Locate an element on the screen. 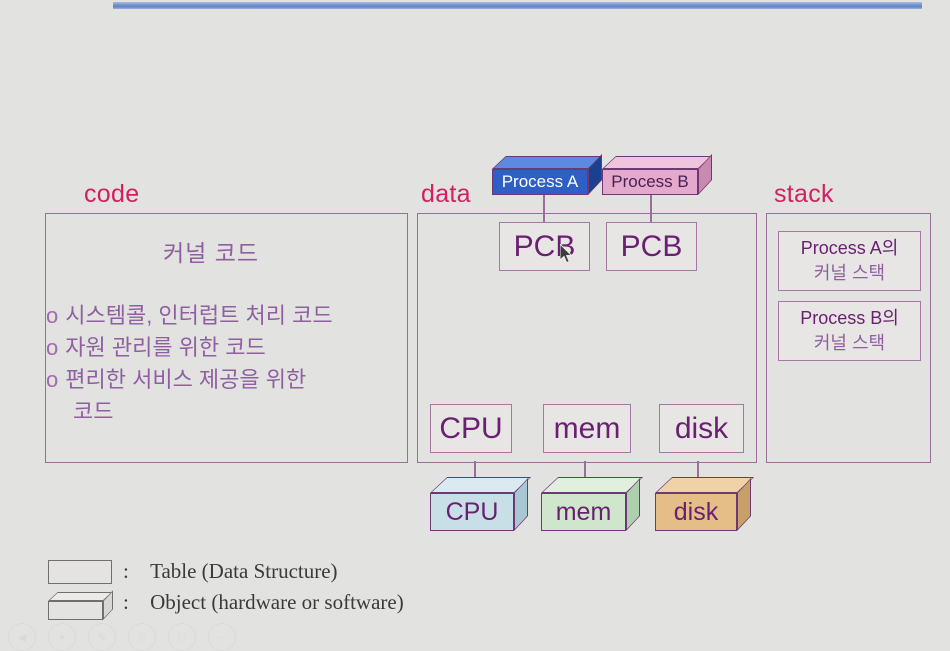 The width and height of the screenshot is (950, 651). ghost-toolbar: ◀ ✦ ✎ ☉ ⚇ ⋯ is located at coordinates (475, 637).